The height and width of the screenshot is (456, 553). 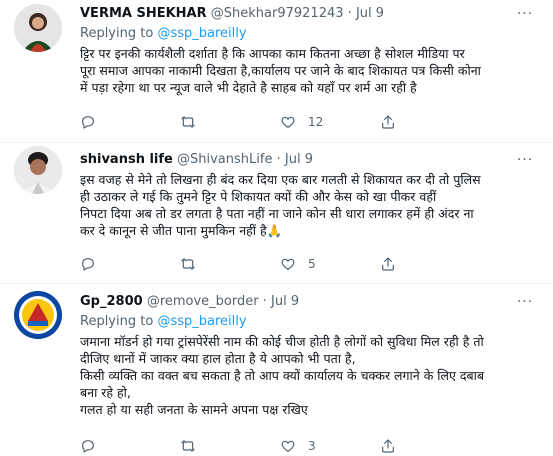 What do you see at coordinates (330, 446) in the screenshot?
I see `like-button: 3` at bounding box center [330, 446].